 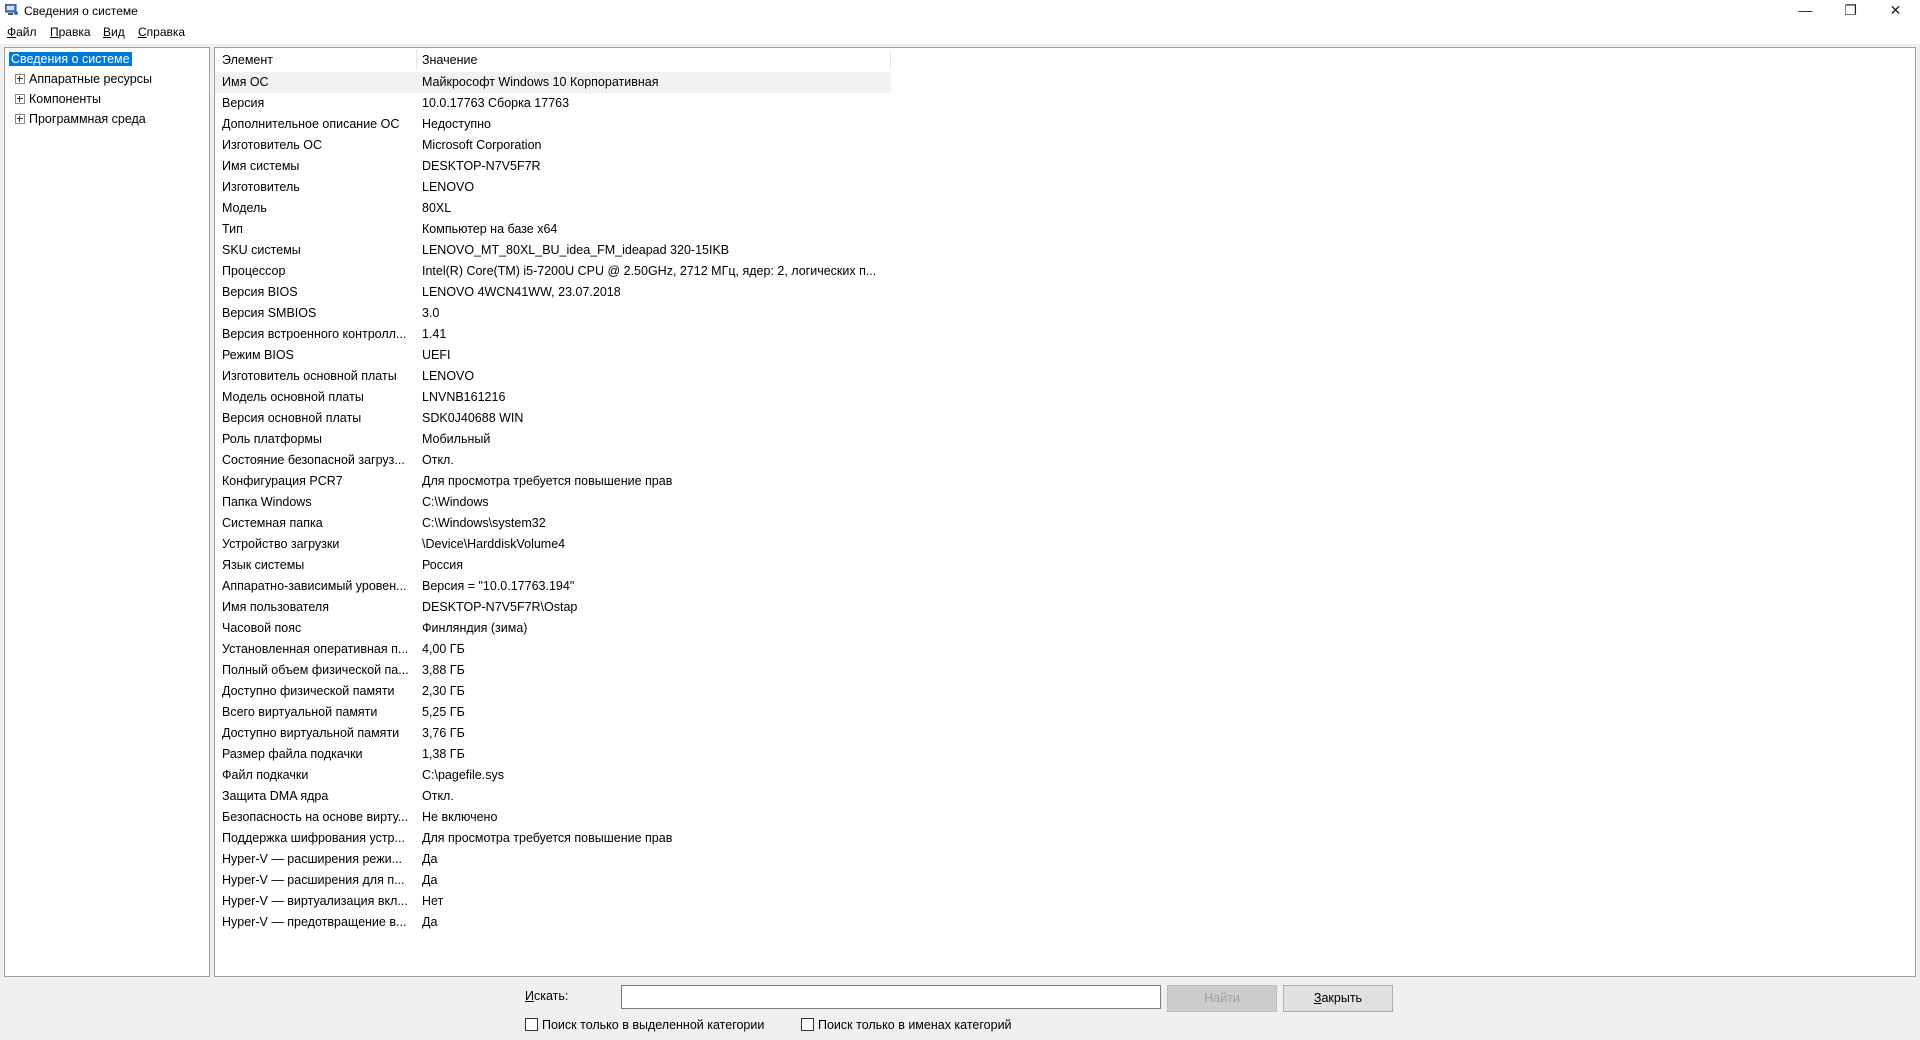 What do you see at coordinates (261, 250) in the screenshot?
I see `row-item-name: SKU системы` at bounding box center [261, 250].